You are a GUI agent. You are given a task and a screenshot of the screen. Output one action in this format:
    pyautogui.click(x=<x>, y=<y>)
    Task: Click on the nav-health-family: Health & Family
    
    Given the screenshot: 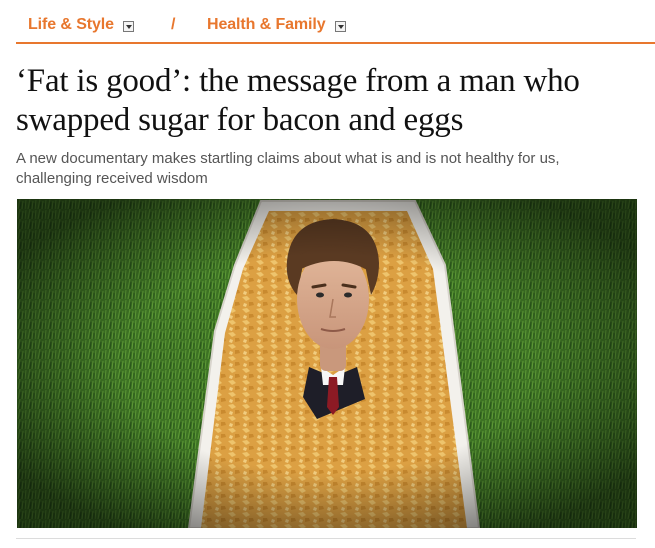 What is the action you would take?
    pyautogui.click(x=276, y=25)
    